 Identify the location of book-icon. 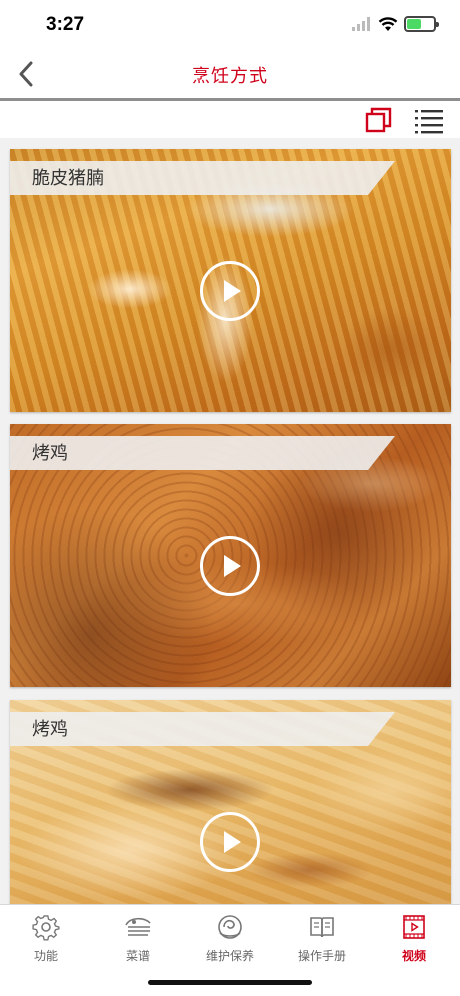
(322, 927).